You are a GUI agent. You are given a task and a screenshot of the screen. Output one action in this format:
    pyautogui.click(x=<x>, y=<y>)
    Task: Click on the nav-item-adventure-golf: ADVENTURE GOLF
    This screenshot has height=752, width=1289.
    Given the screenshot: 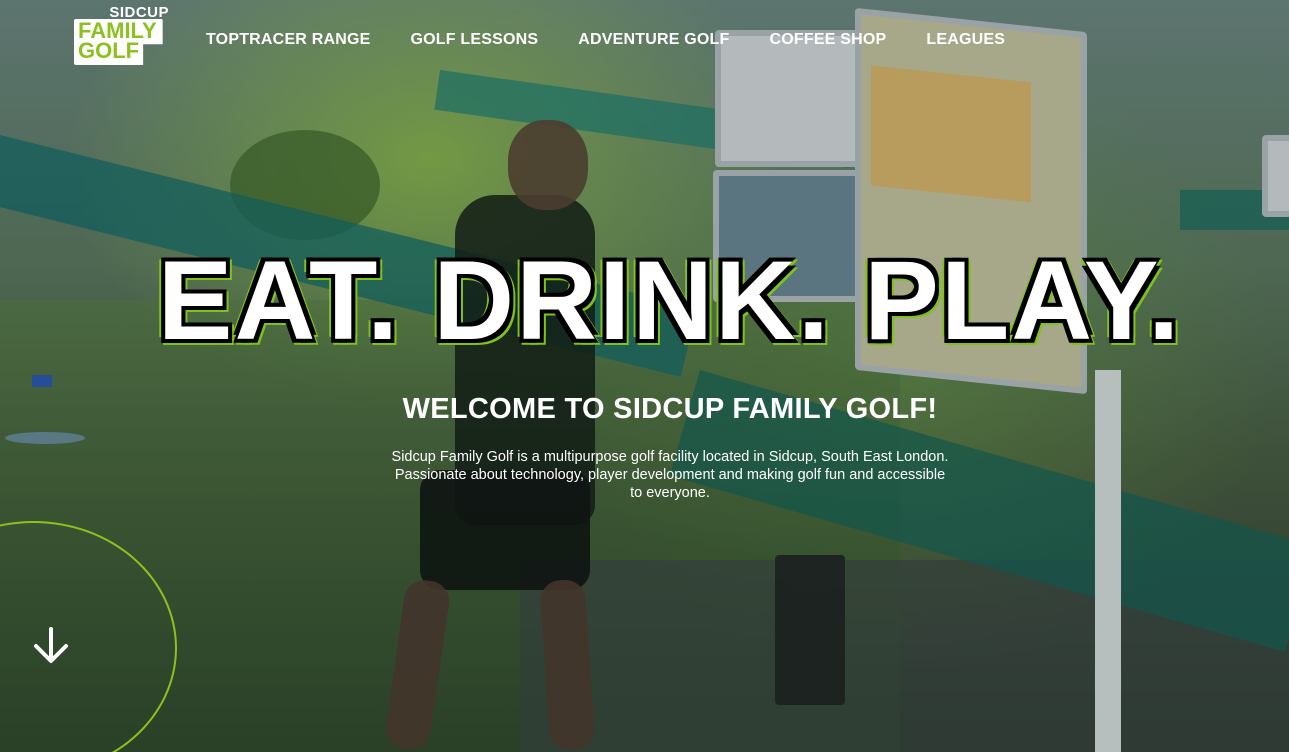 What is the action you would take?
    pyautogui.click(x=653, y=40)
    